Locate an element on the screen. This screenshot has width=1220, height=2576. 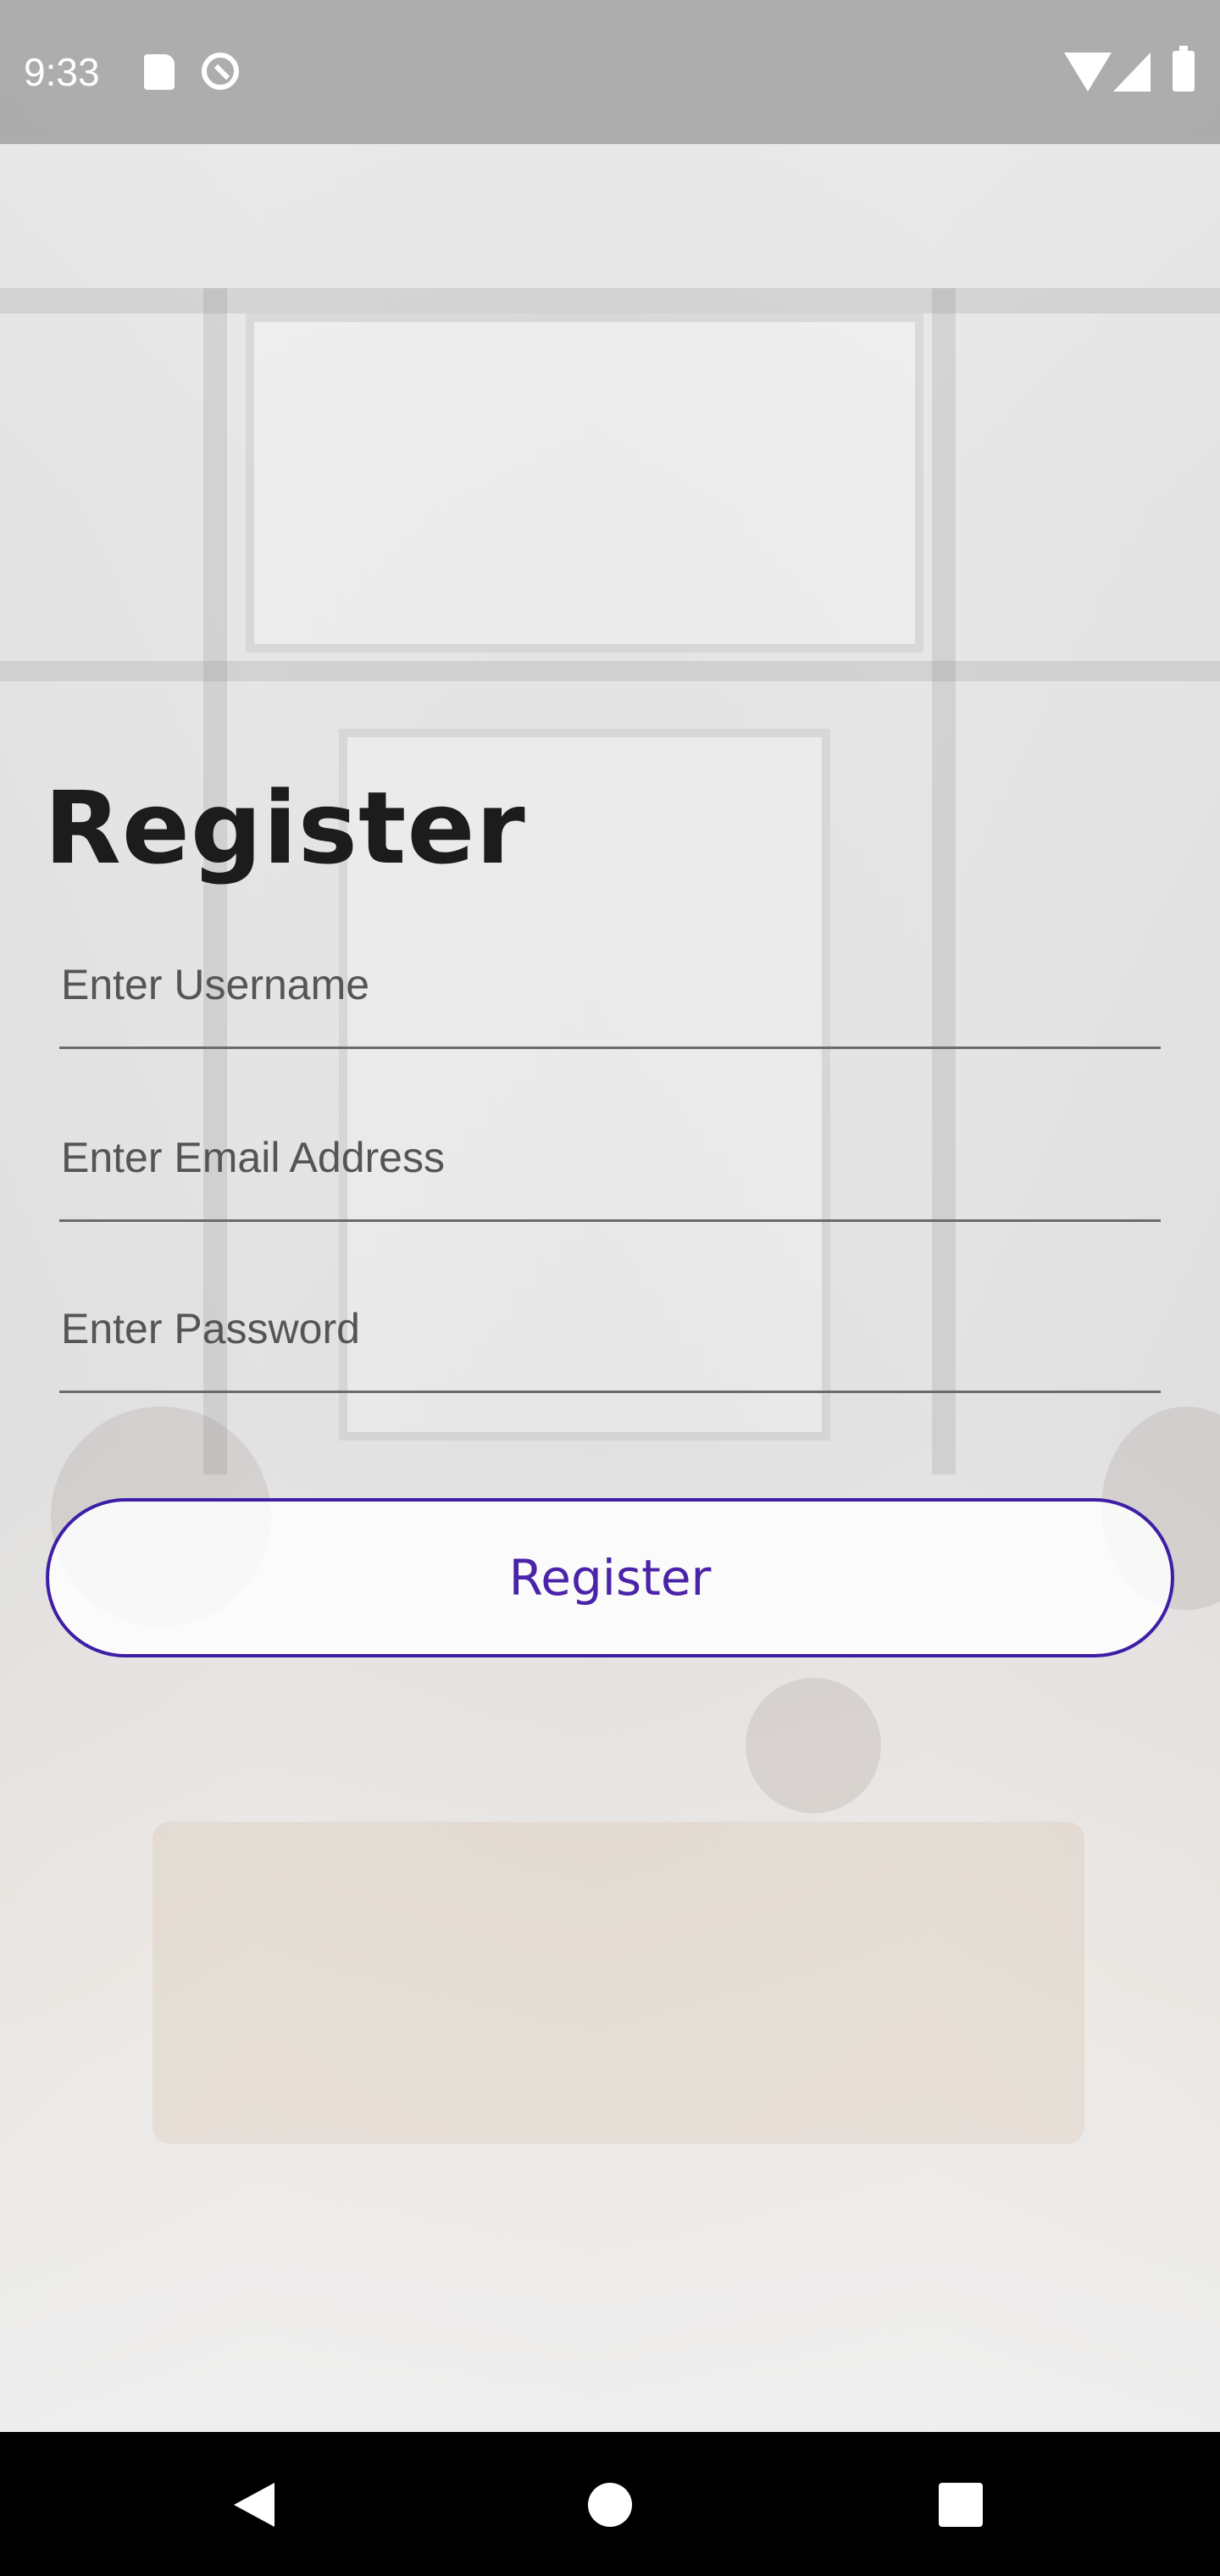
status-time: 9:33 is located at coordinates (62, 72).